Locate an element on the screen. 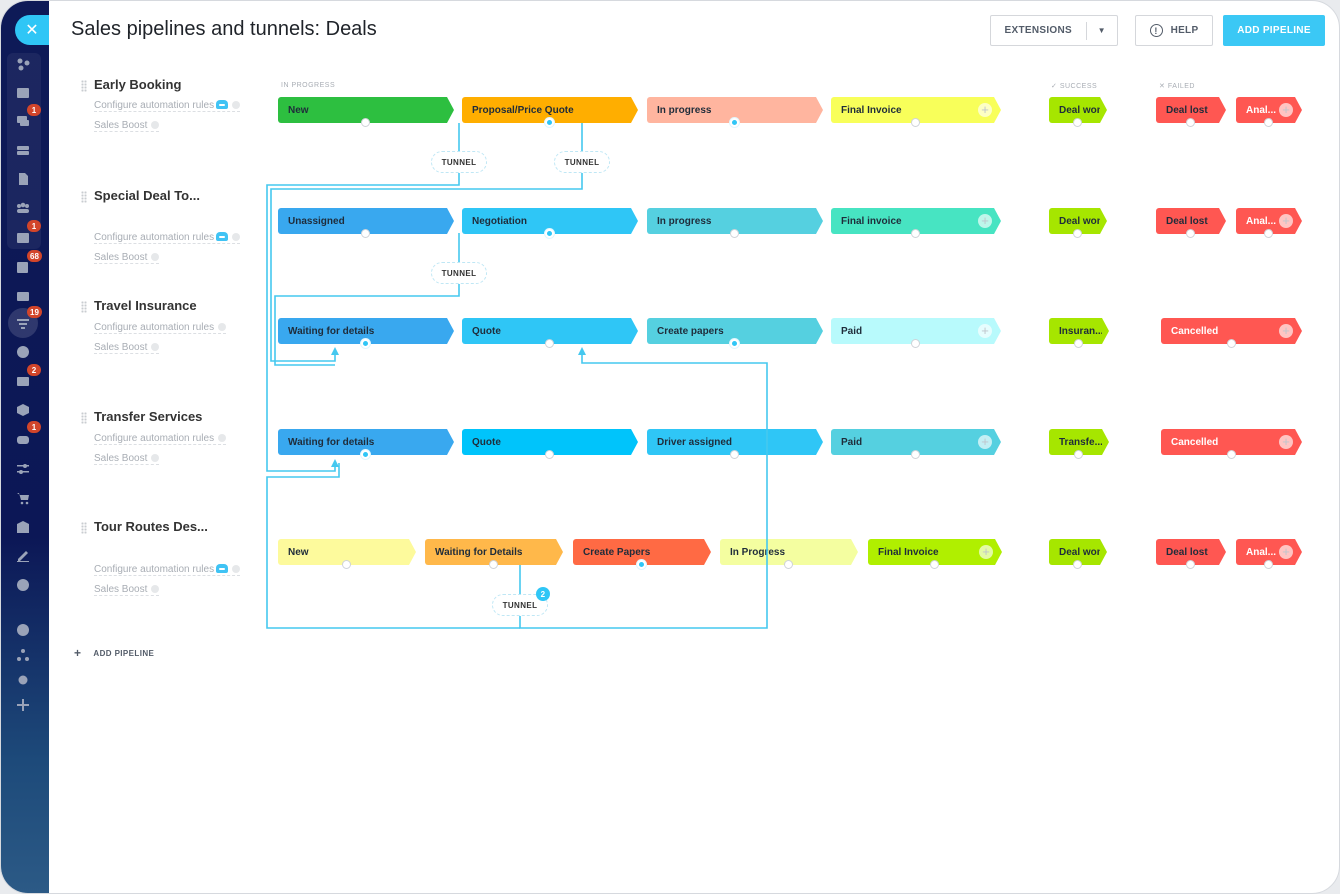 The image size is (1340, 894). pipeline-name: Transfer Services is located at coordinates (148, 416).